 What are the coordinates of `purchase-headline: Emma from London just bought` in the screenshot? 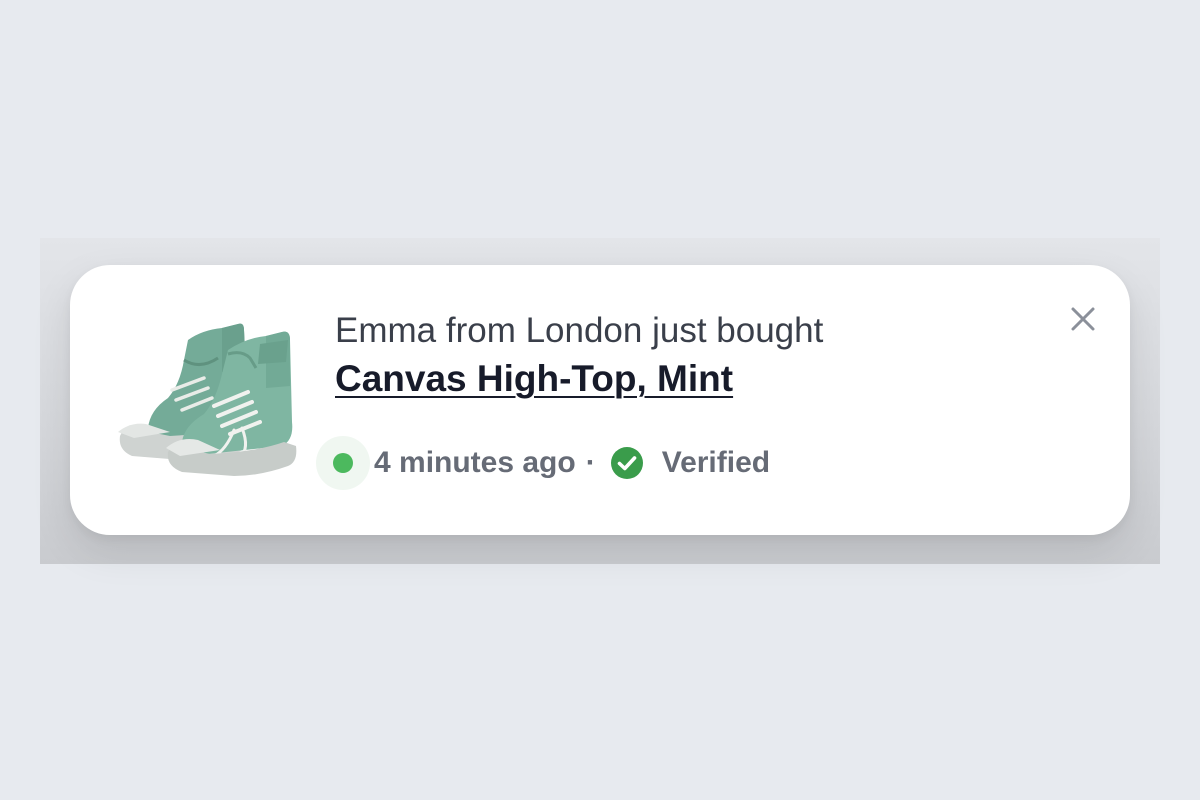 It's located at (579, 330).